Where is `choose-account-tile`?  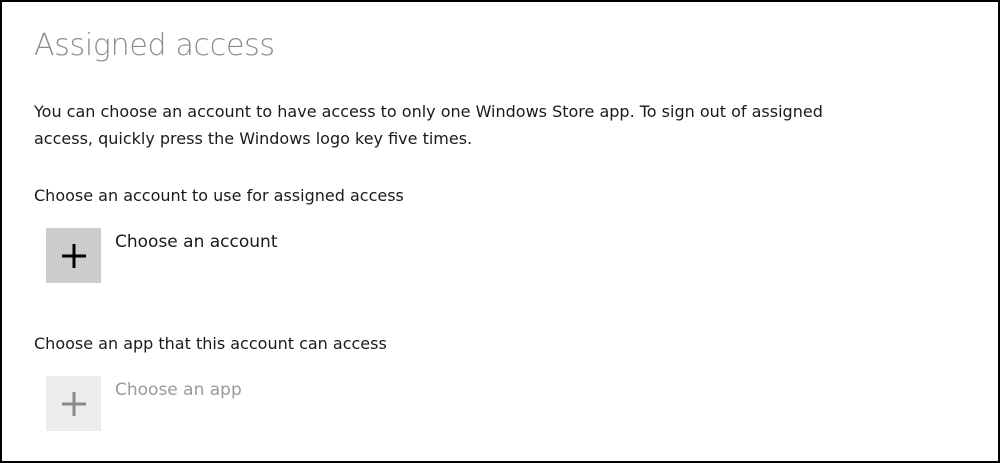 choose-account-tile is located at coordinates (73, 255).